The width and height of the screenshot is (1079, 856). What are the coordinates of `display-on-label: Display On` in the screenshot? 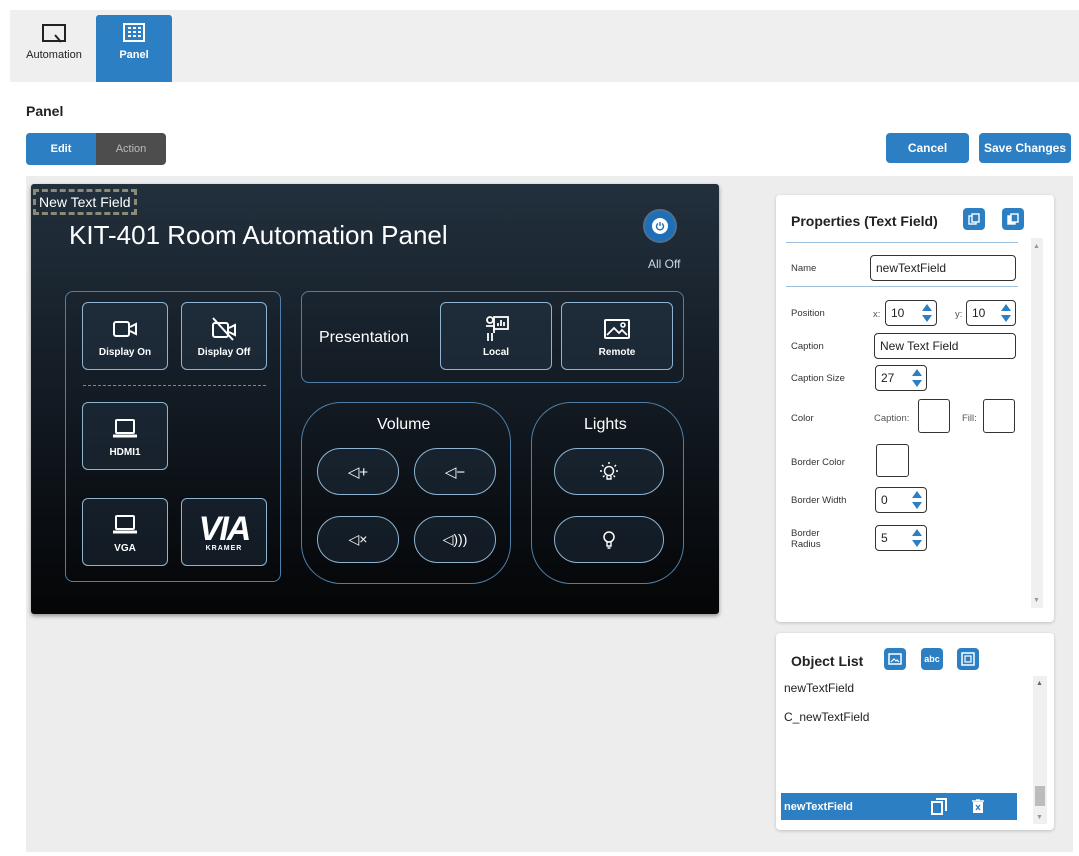 It's located at (125, 352).